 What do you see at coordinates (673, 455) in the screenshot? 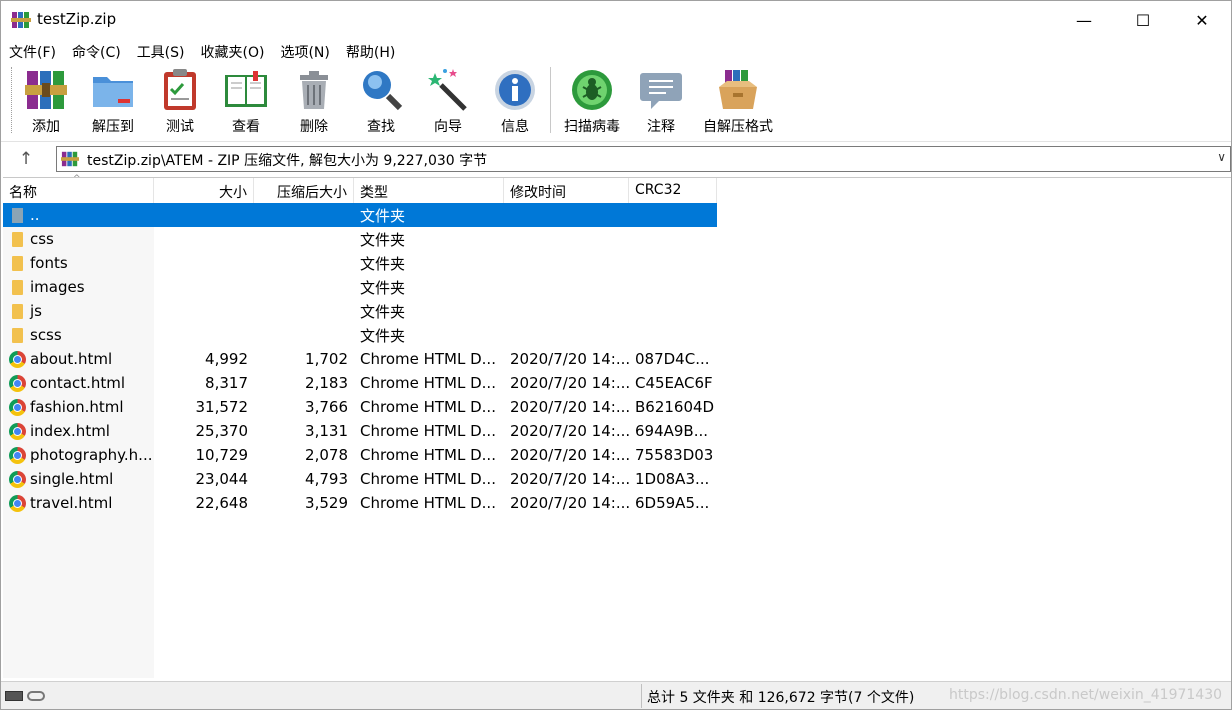
I see `cell-crc32: 75583D03` at bounding box center [673, 455].